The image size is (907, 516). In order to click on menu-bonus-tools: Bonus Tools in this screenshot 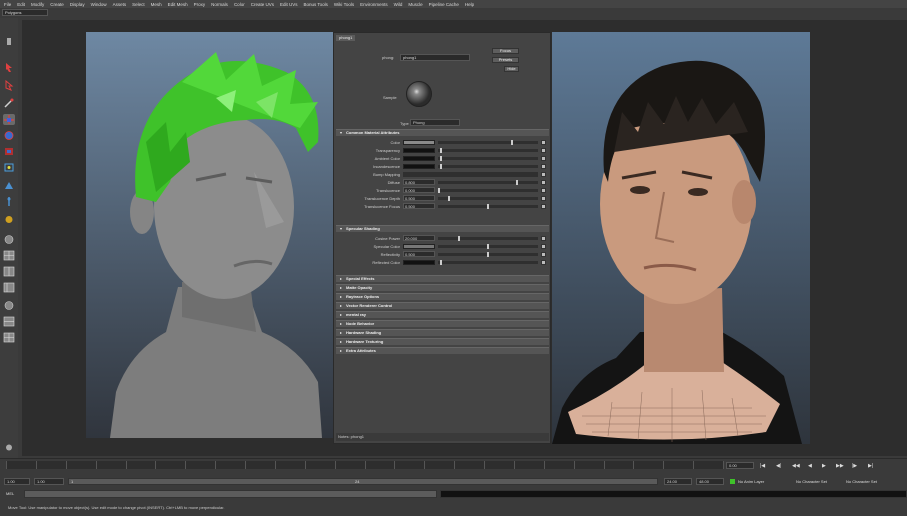, I will do `click(315, 4)`.